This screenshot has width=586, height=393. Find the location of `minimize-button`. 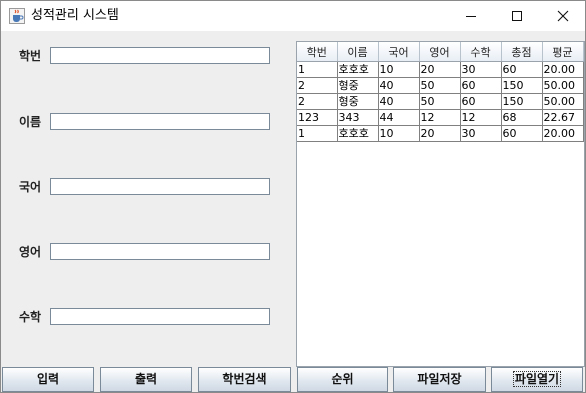

minimize-button is located at coordinates (471, 16).